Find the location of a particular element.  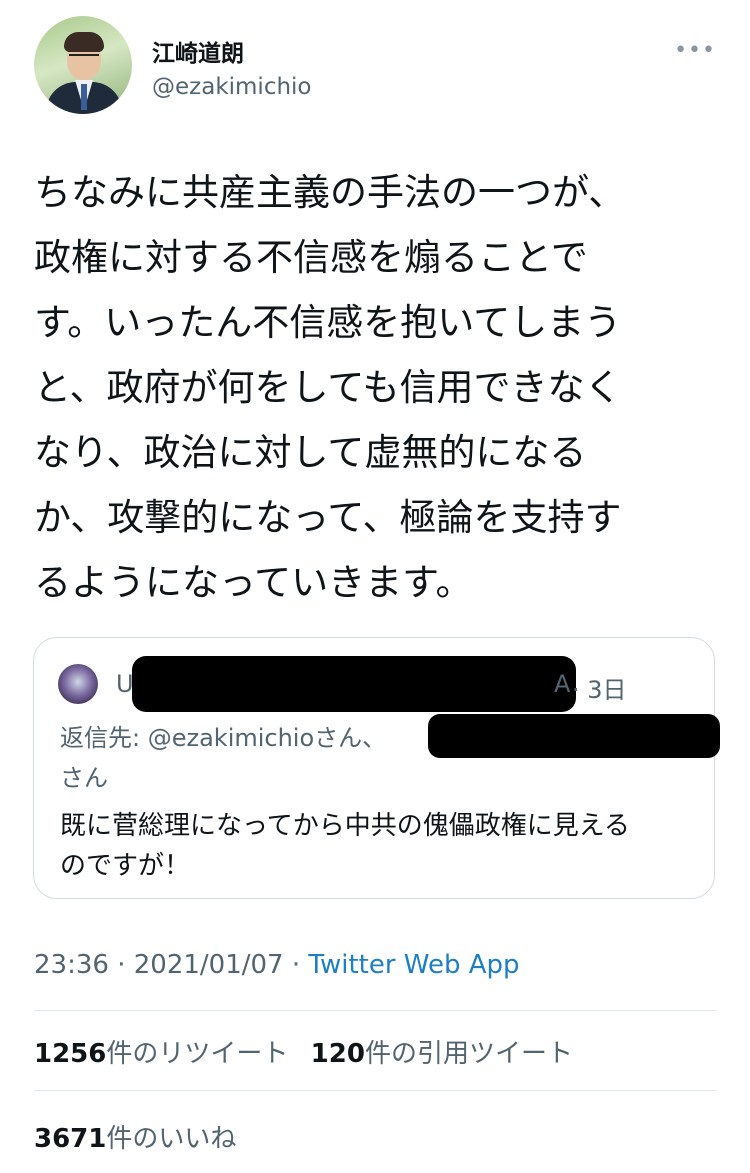

retweets-stat: 1256件のリツイート is located at coordinates (161, 1054).